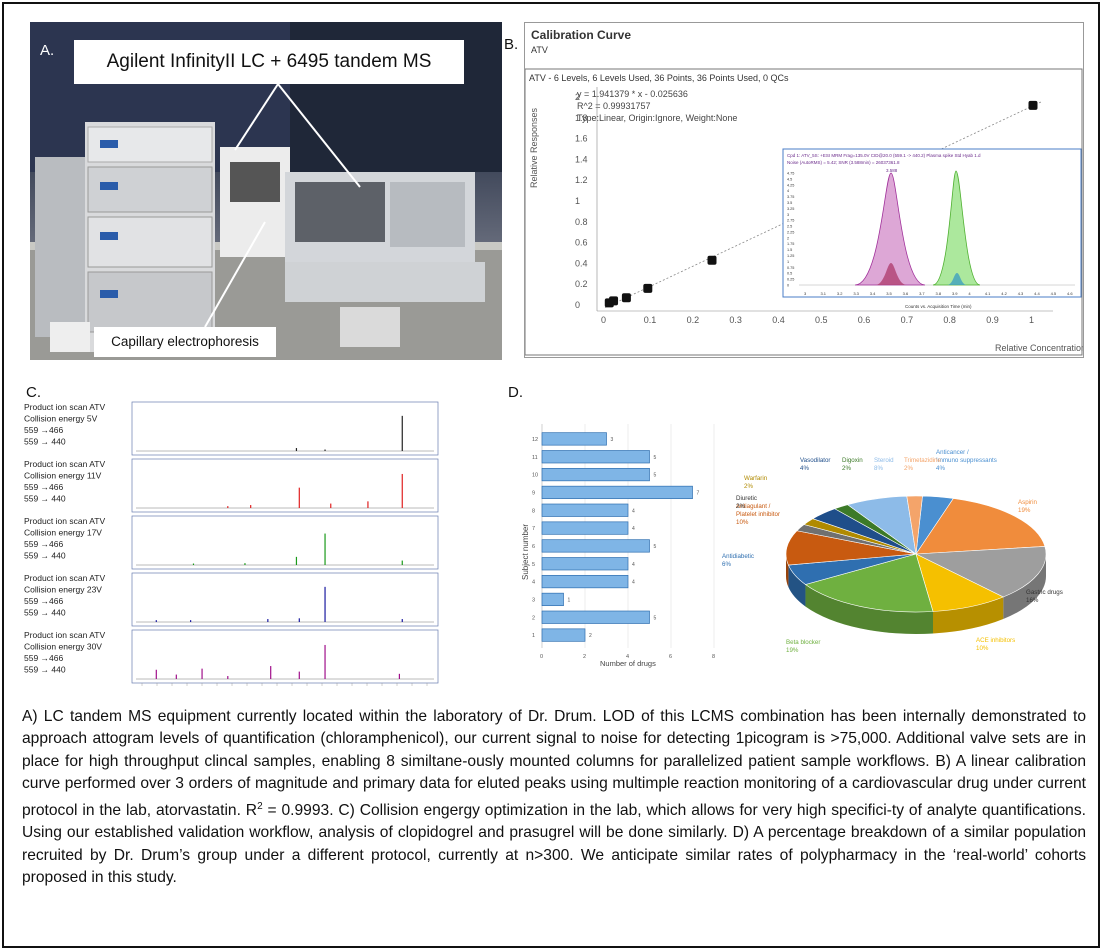 The width and height of the screenshot is (1102, 950). Describe the element at coordinates (821, 320) in the screenshot. I see `x-tick-b: 0.5` at that location.